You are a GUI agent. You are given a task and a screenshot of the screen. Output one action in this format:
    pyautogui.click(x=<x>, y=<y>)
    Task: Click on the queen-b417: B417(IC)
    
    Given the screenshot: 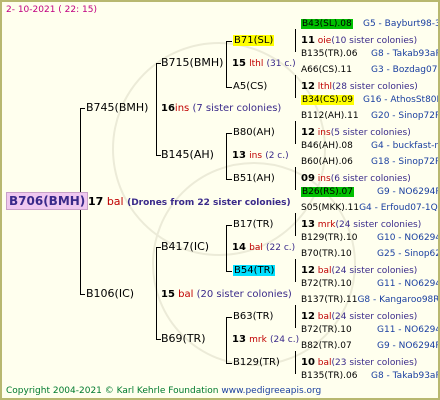 What is the action you would take?
    pyautogui.click(x=185, y=247)
    